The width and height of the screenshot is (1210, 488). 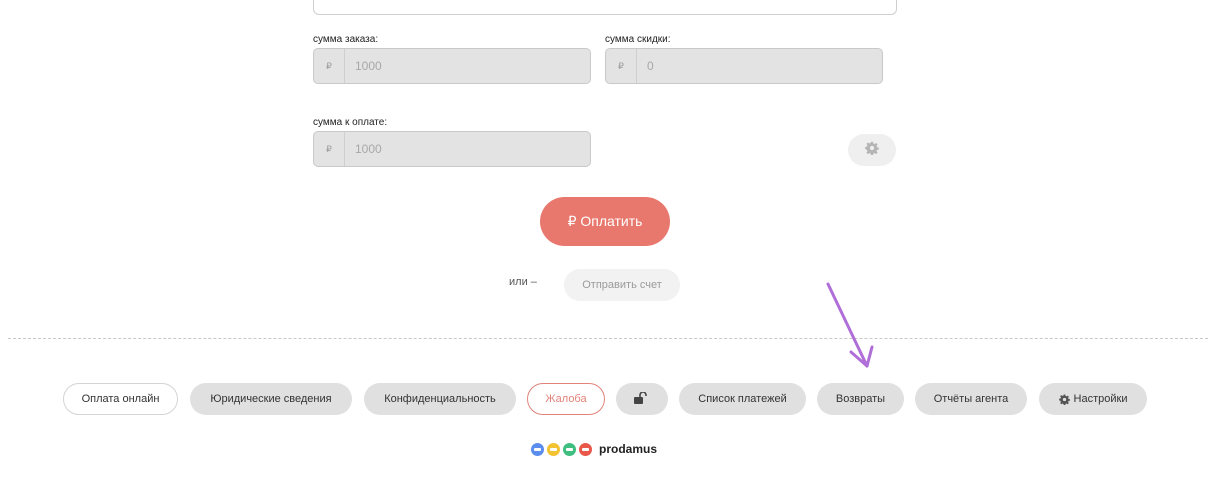 I want to click on logo-blue-icon, so click(x=537, y=449).